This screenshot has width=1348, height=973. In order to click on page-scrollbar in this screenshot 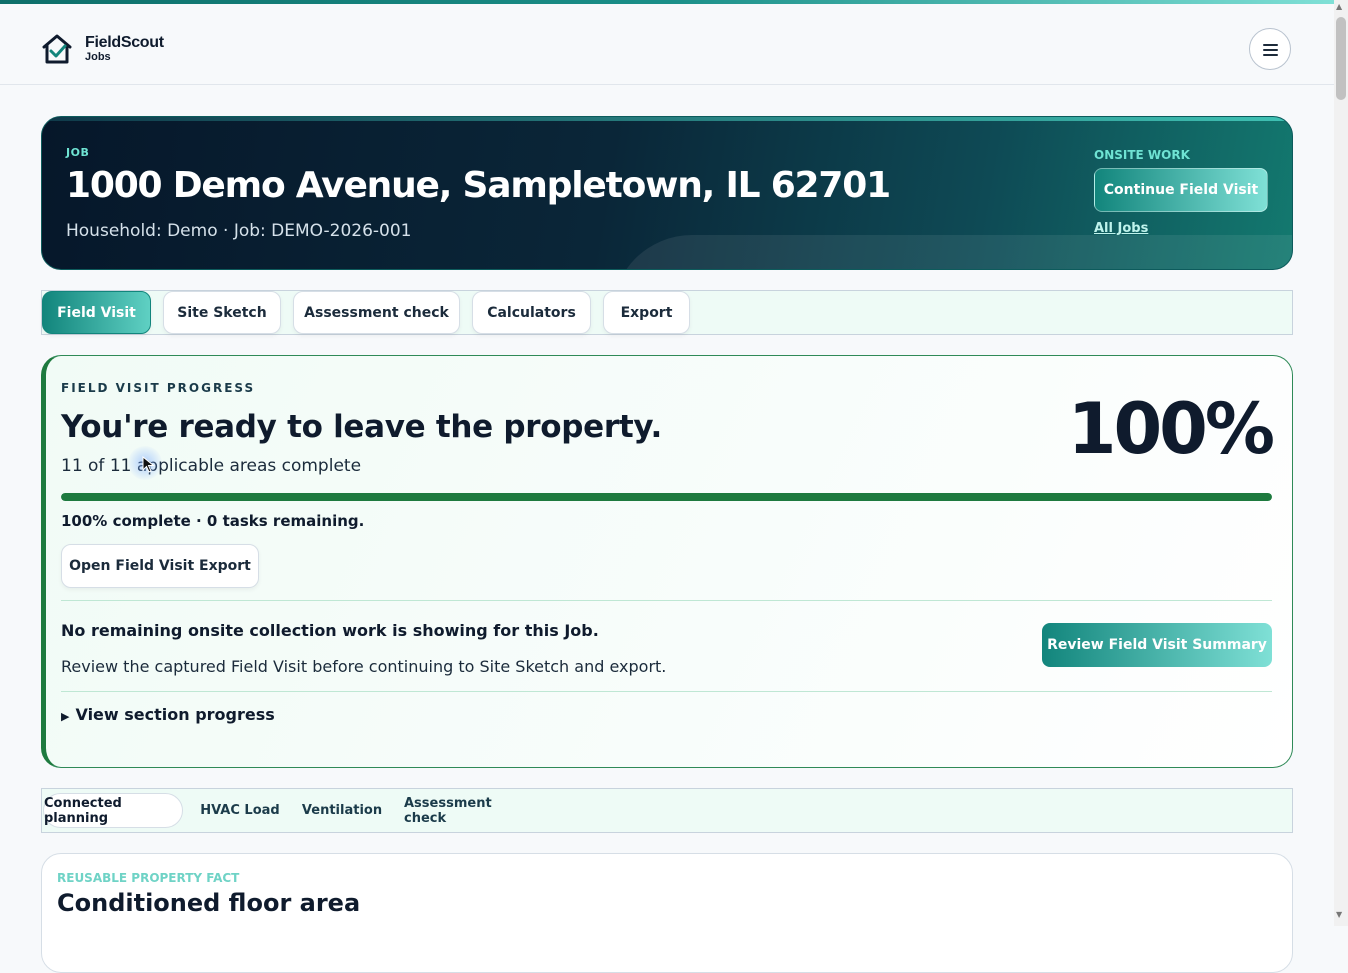, I will do `click(1341, 463)`.